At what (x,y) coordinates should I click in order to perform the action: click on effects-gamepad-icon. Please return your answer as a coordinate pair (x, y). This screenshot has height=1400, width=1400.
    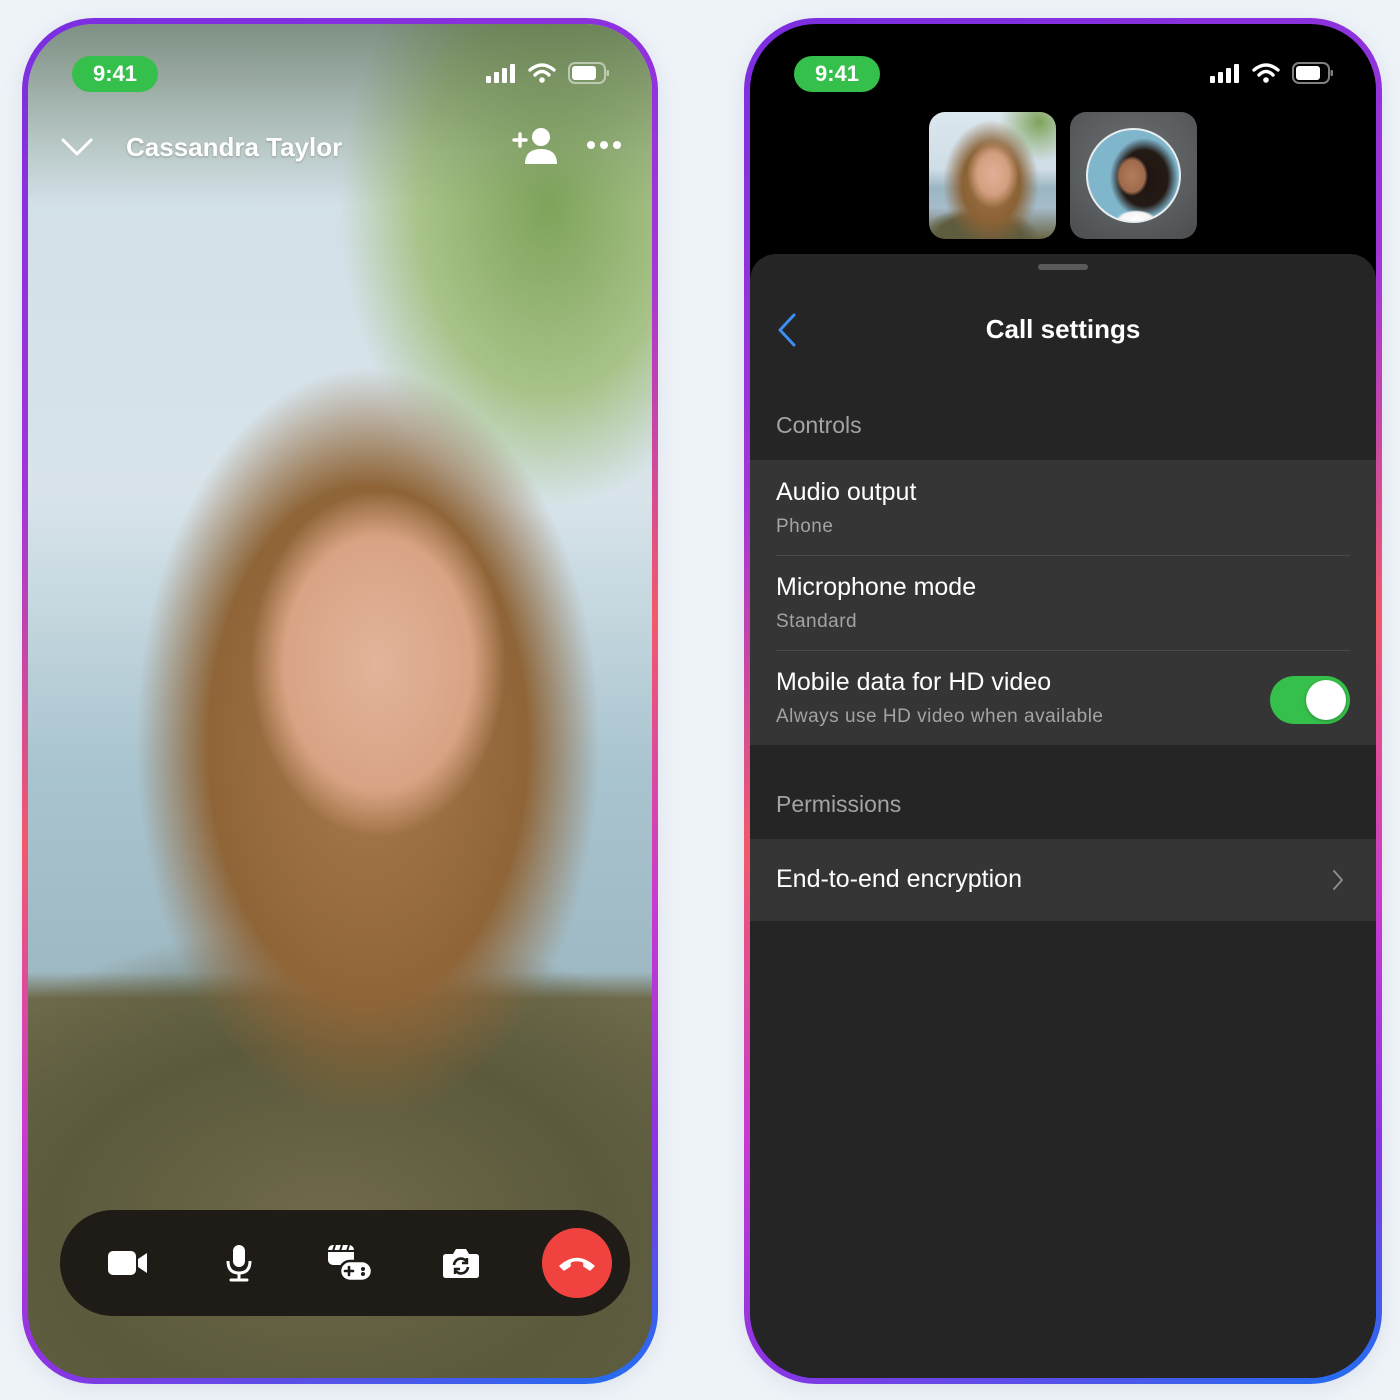
    Looking at the image, I should click on (351, 1263).